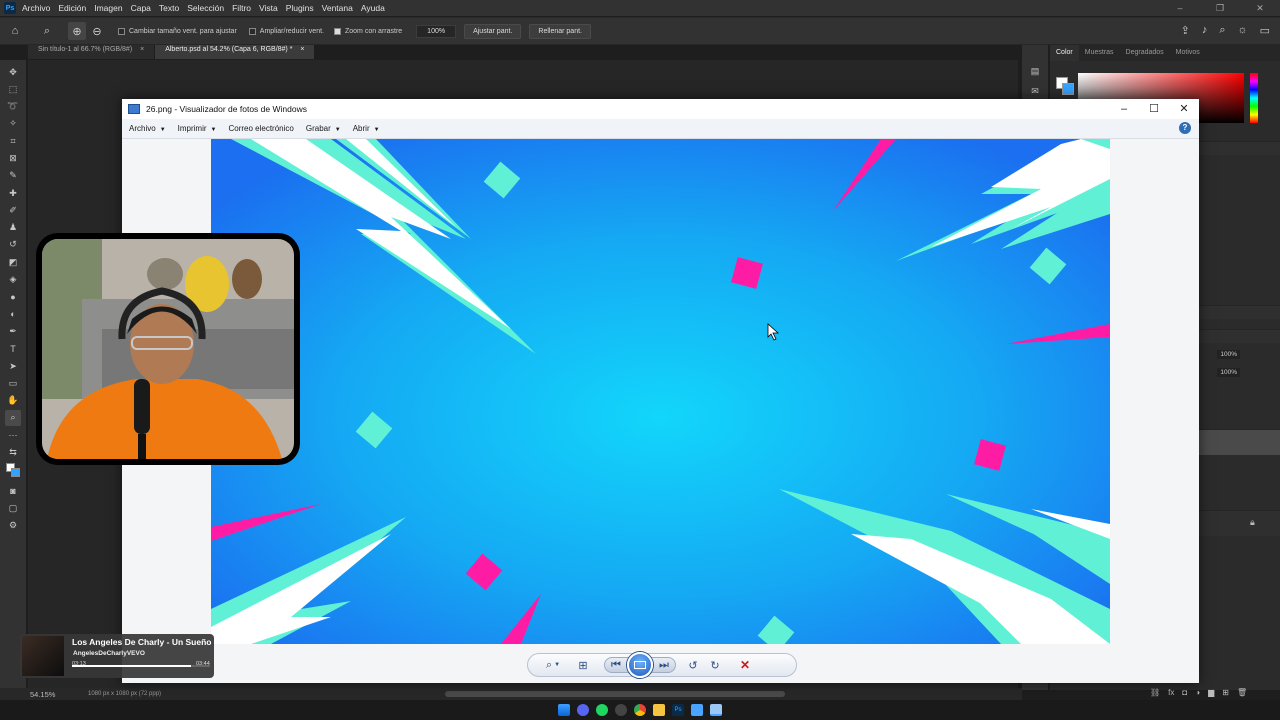 The height and width of the screenshot is (720, 1280). What do you see at coordinates (13, 124) in the screenshot?
I see `magic-wand-tool-icon: ✧` at bounding box center [13, 124].